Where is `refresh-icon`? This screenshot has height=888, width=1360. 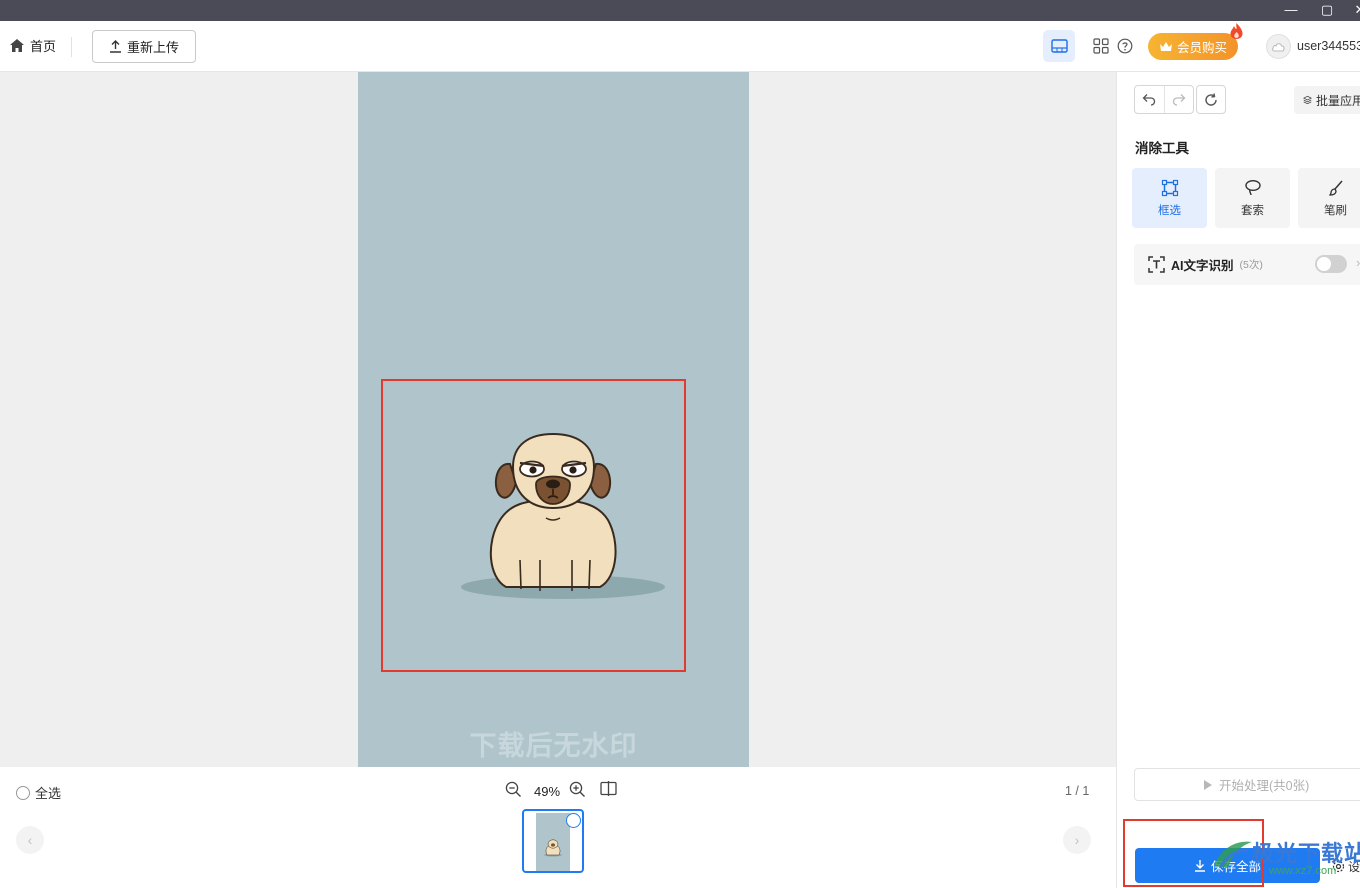 refresh-icon is located at coordinates (1211, 99).